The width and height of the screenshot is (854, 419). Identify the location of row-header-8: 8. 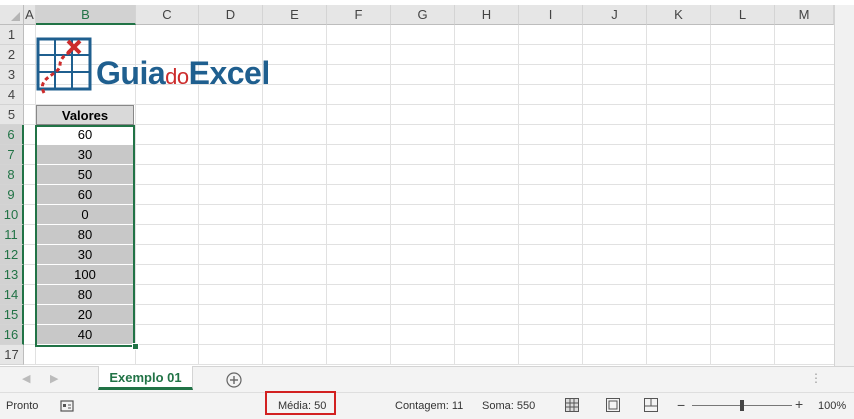
(12, 175).